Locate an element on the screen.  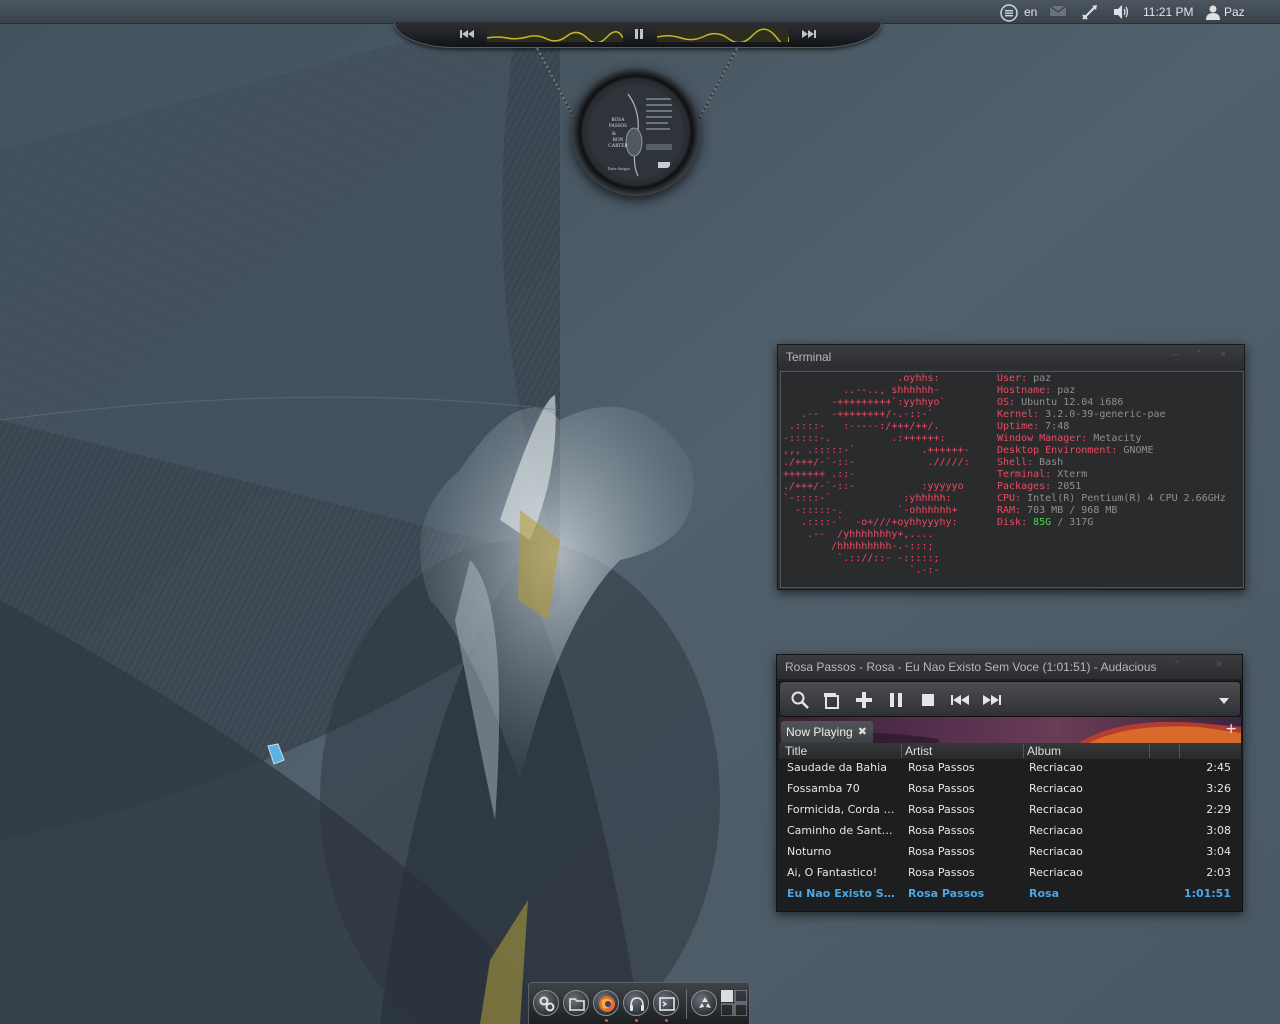
main-menu-button is located at coordinates (1224, 700).